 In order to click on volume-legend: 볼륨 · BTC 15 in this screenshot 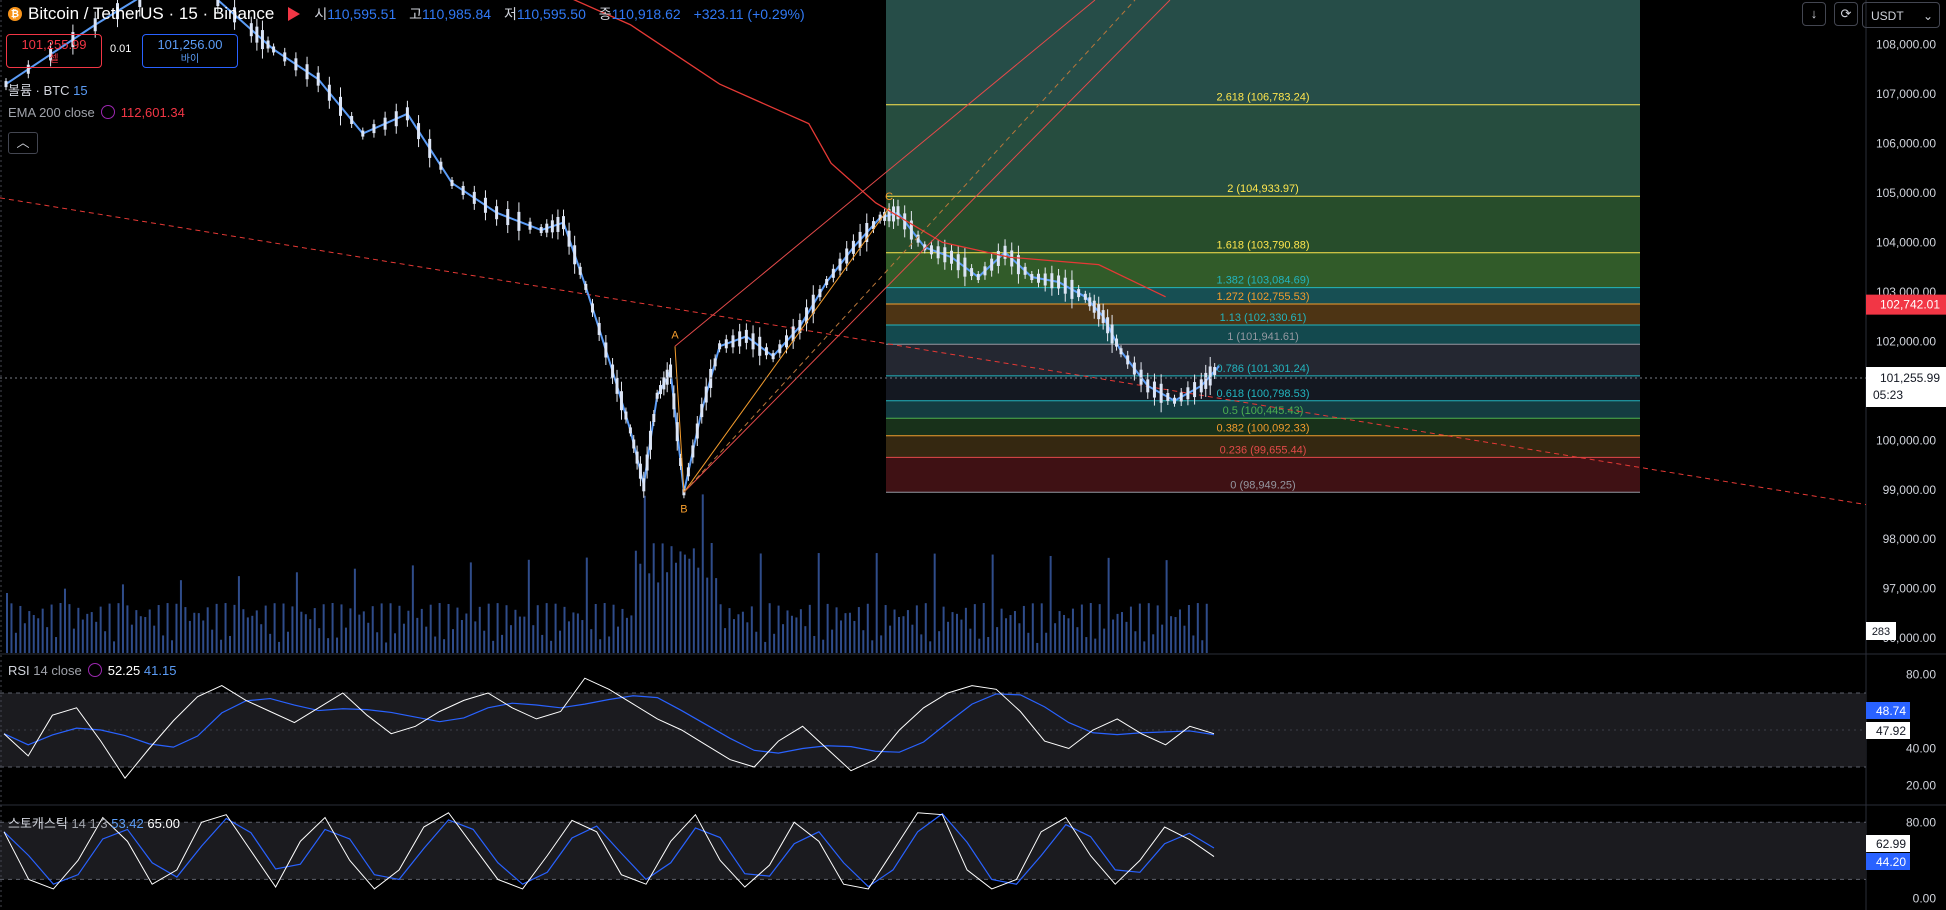, I will do `click(48, 89)`.